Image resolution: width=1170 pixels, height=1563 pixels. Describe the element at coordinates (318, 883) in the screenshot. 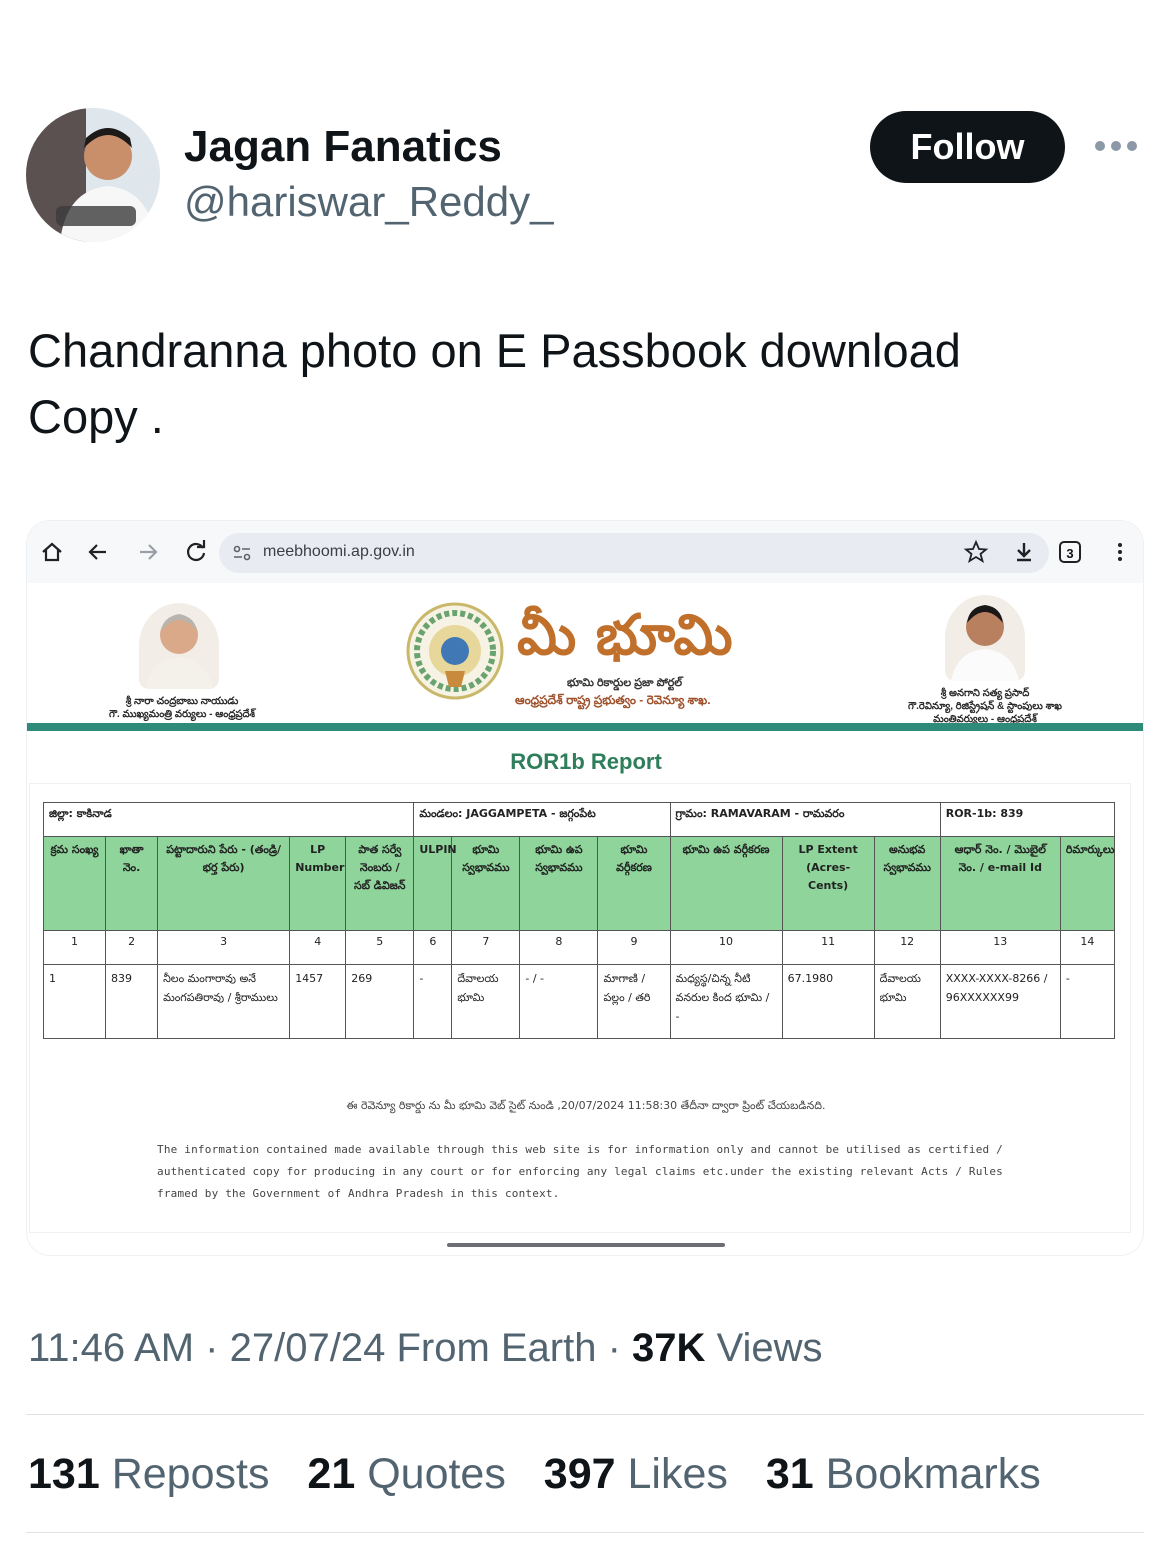

I see `column-header: LP Number` at that location.